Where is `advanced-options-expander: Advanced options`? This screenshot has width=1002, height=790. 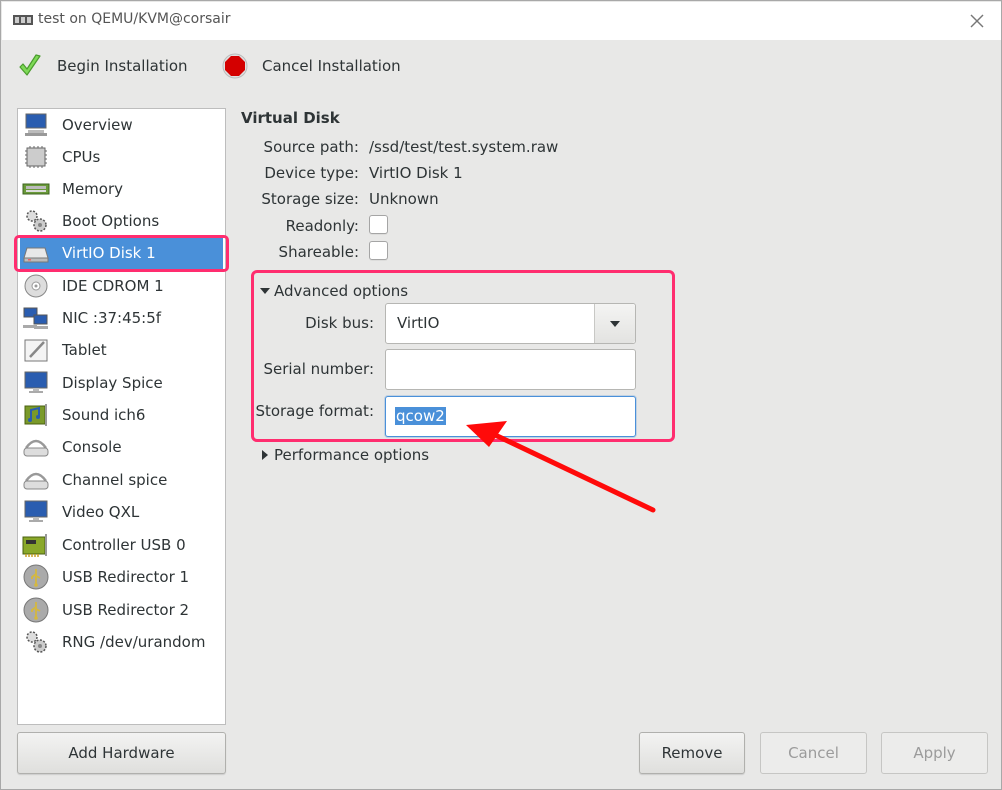 advanced-options-expander: Advanced options is located at coordinates (333, 291).